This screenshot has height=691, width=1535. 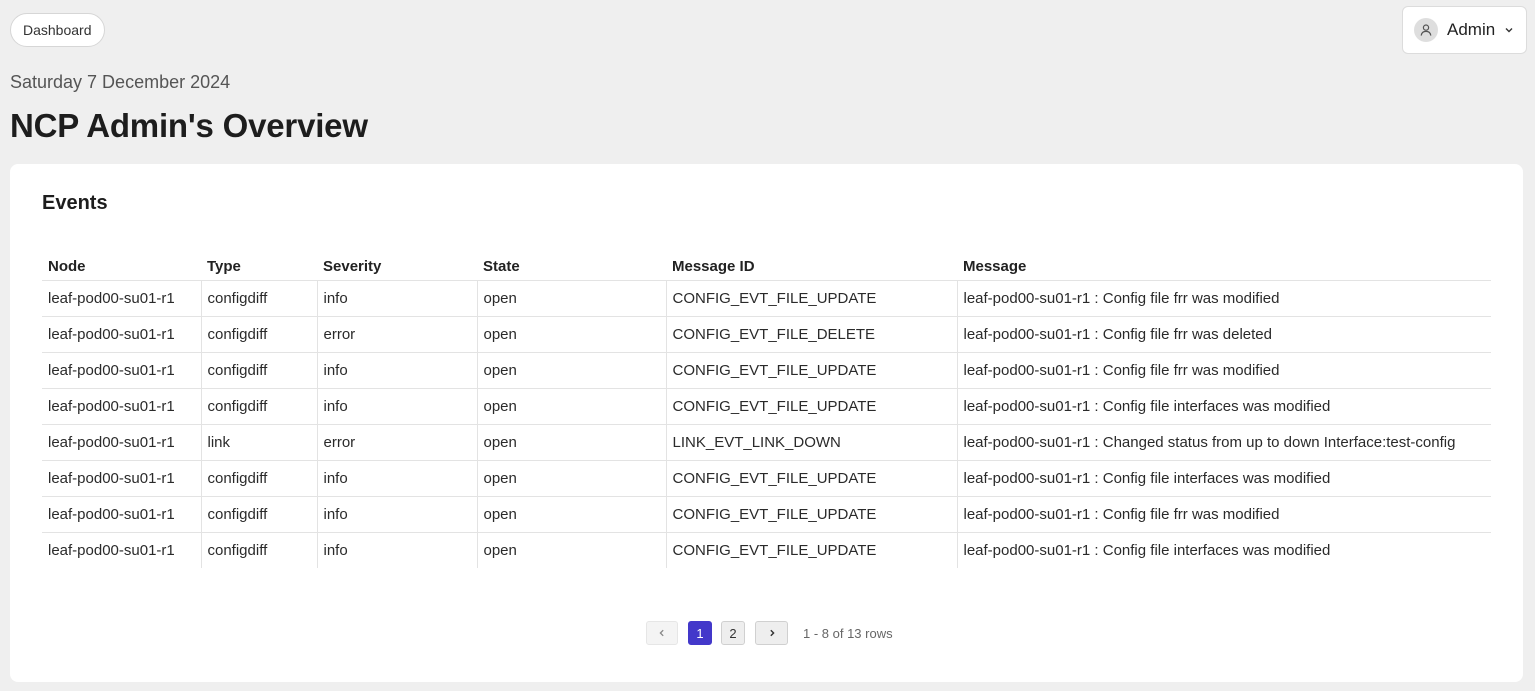 I want to click on breadcrumb-label: Dashboard, so click(x=57, y=30).